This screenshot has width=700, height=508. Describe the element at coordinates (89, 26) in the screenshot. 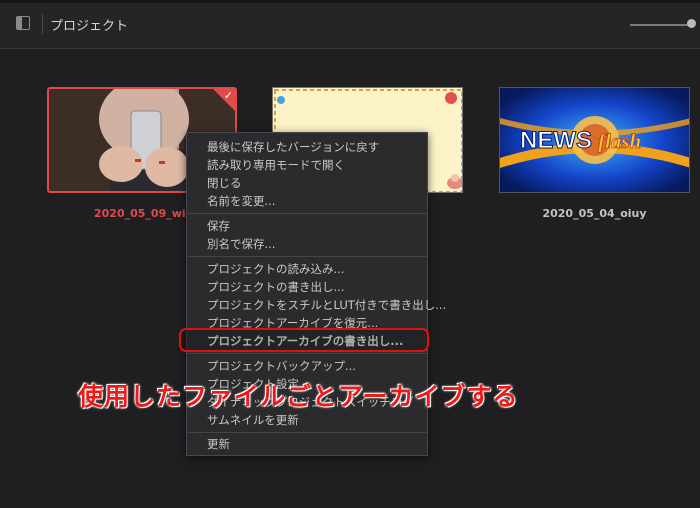

I see `page-title: プロジェクト` at that location.